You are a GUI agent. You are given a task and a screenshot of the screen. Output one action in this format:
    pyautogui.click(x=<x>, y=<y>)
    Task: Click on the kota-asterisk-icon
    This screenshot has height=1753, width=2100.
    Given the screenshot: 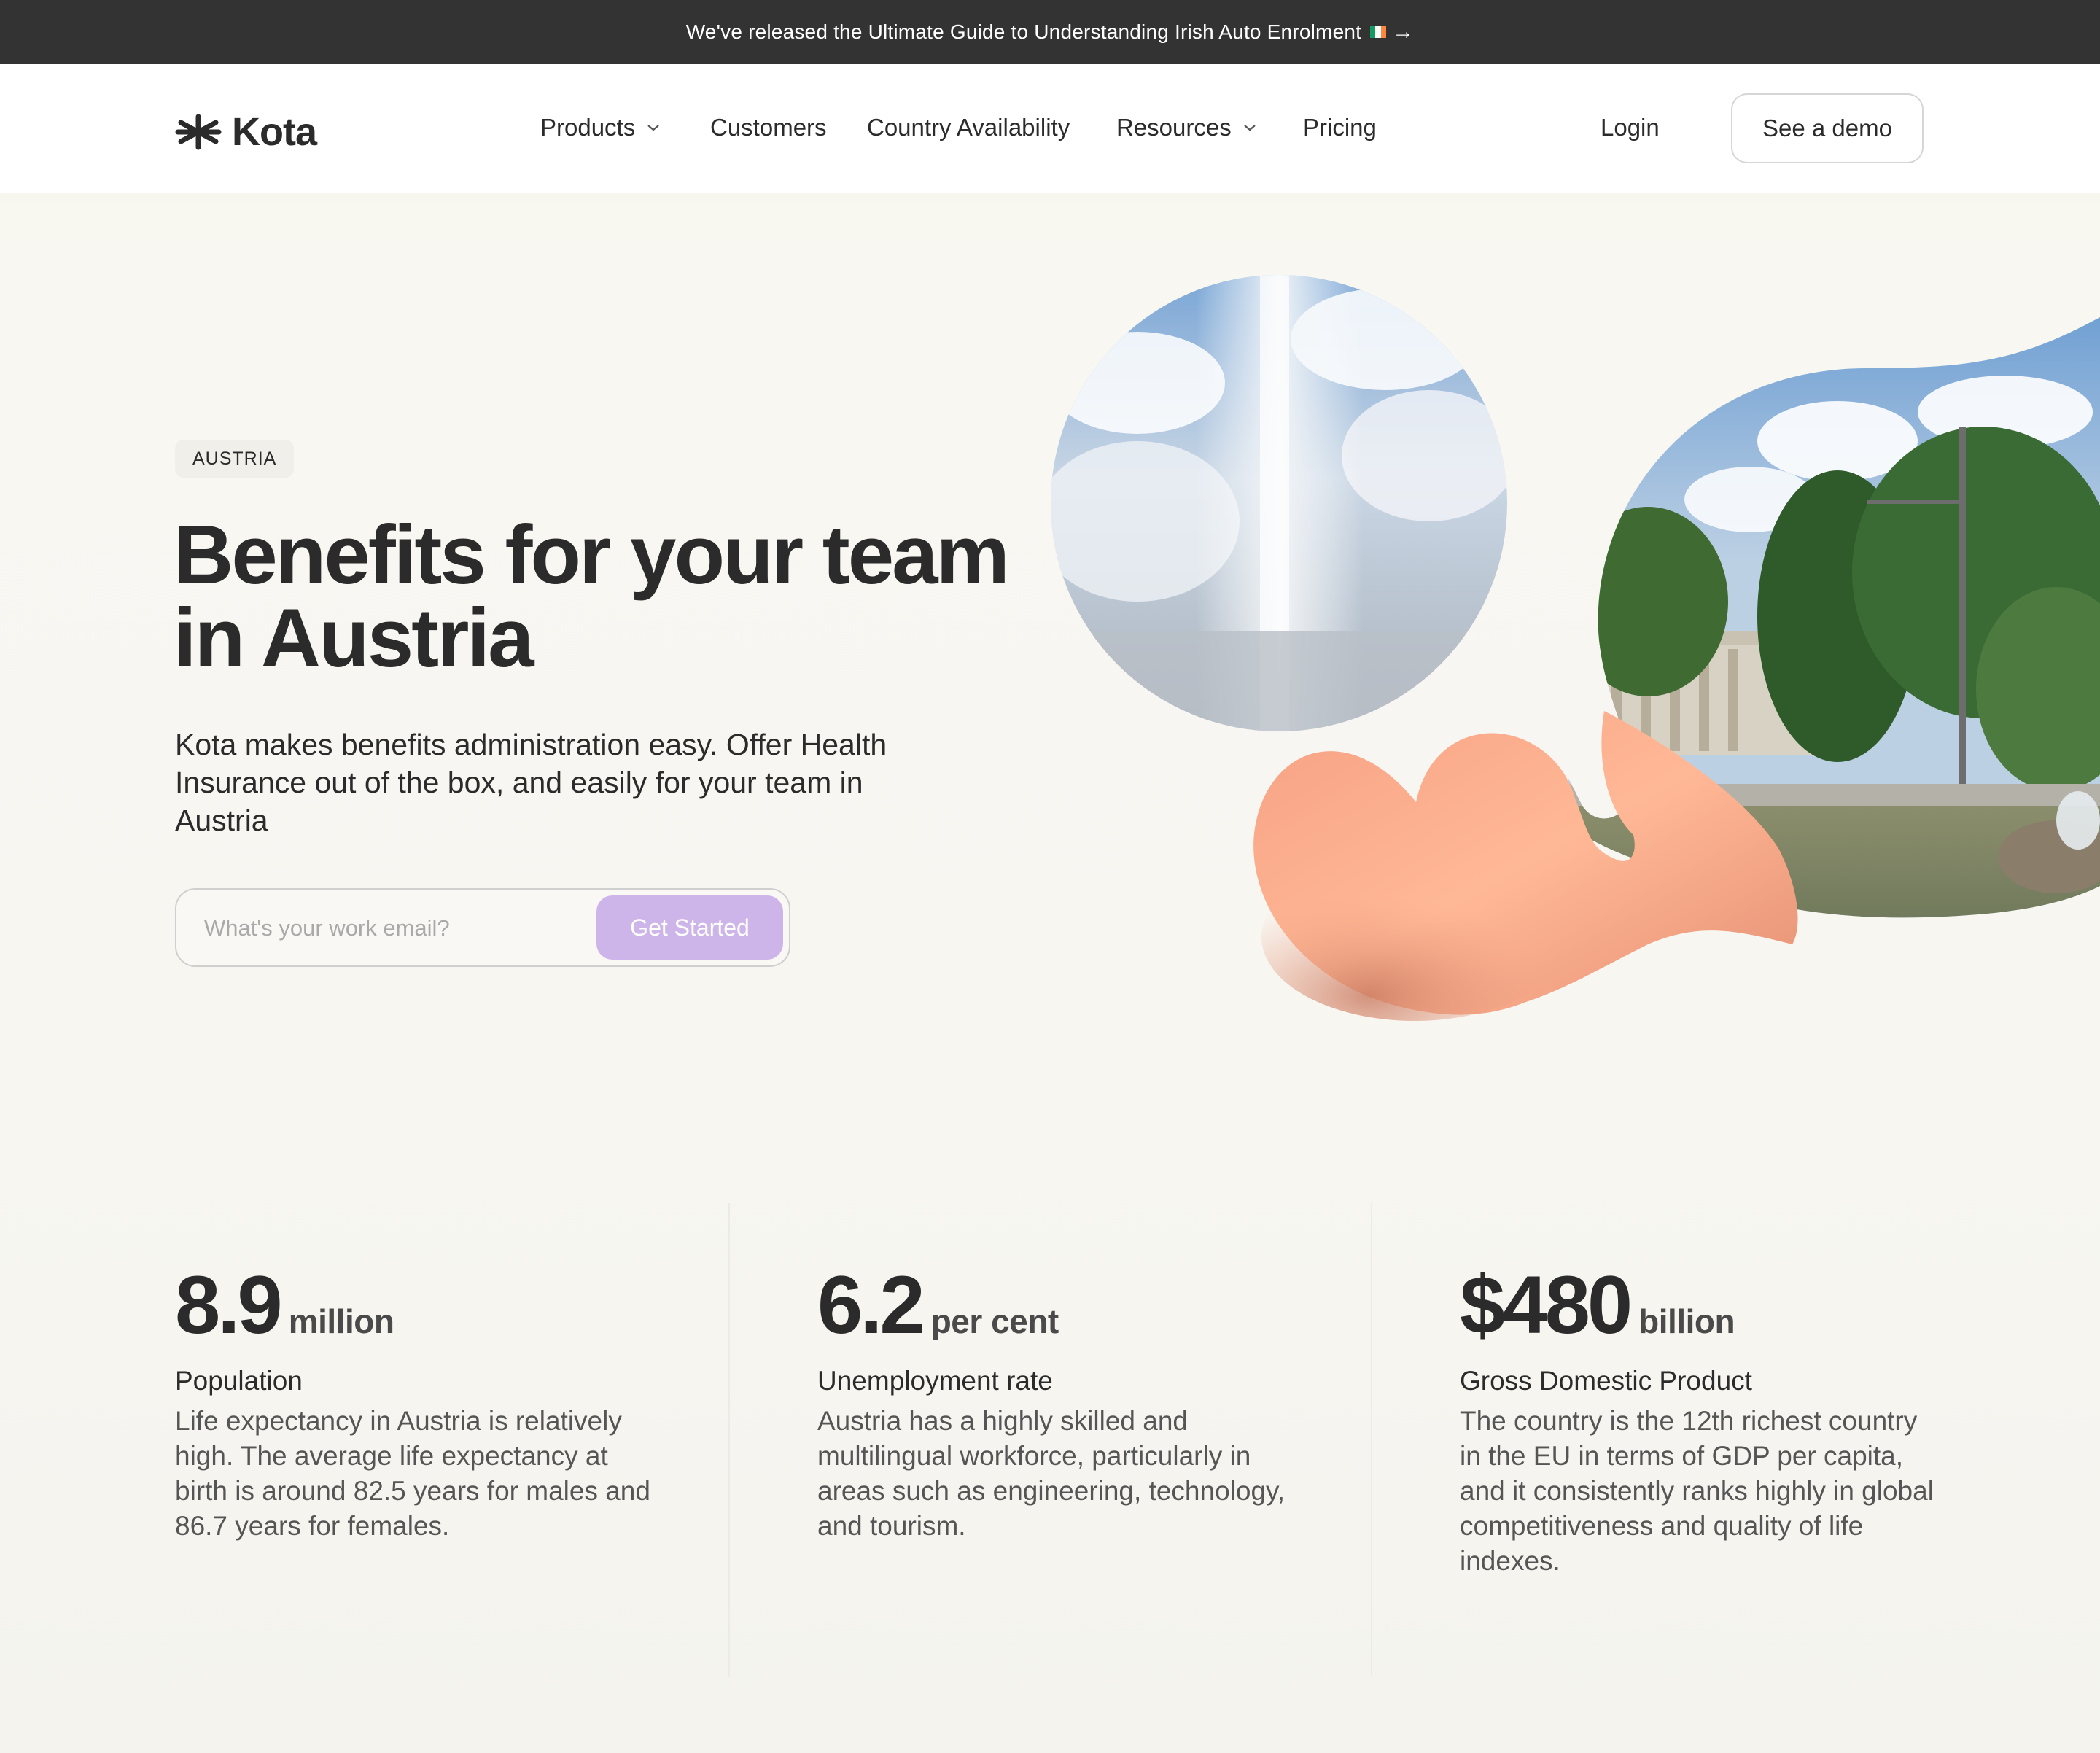 What is the action you would take?
    pyautogui.click(x=198, y=132)
    